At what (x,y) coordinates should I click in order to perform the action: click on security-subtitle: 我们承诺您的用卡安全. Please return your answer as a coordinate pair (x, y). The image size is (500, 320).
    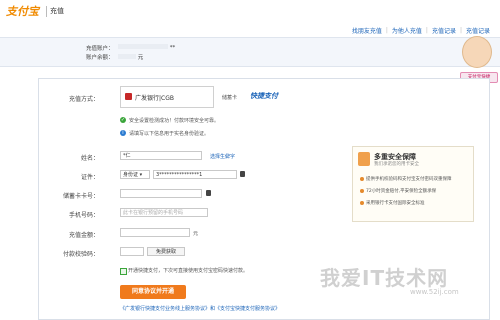
    Looking at the image, I should click on (396, 164).